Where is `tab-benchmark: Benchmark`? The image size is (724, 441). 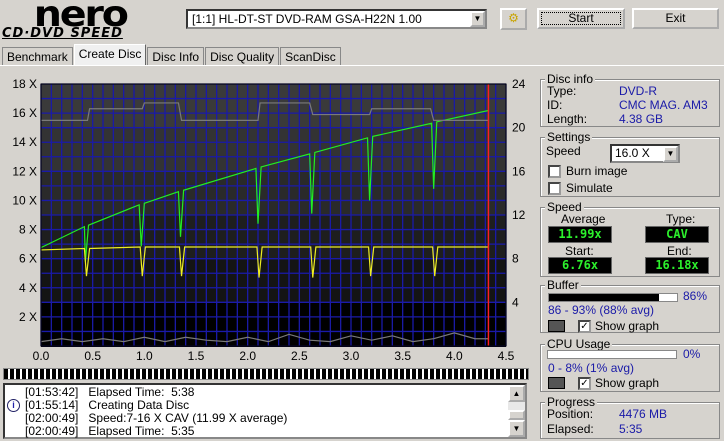
tab-benchmark: Benchmark is located at coordinates (37, 56).